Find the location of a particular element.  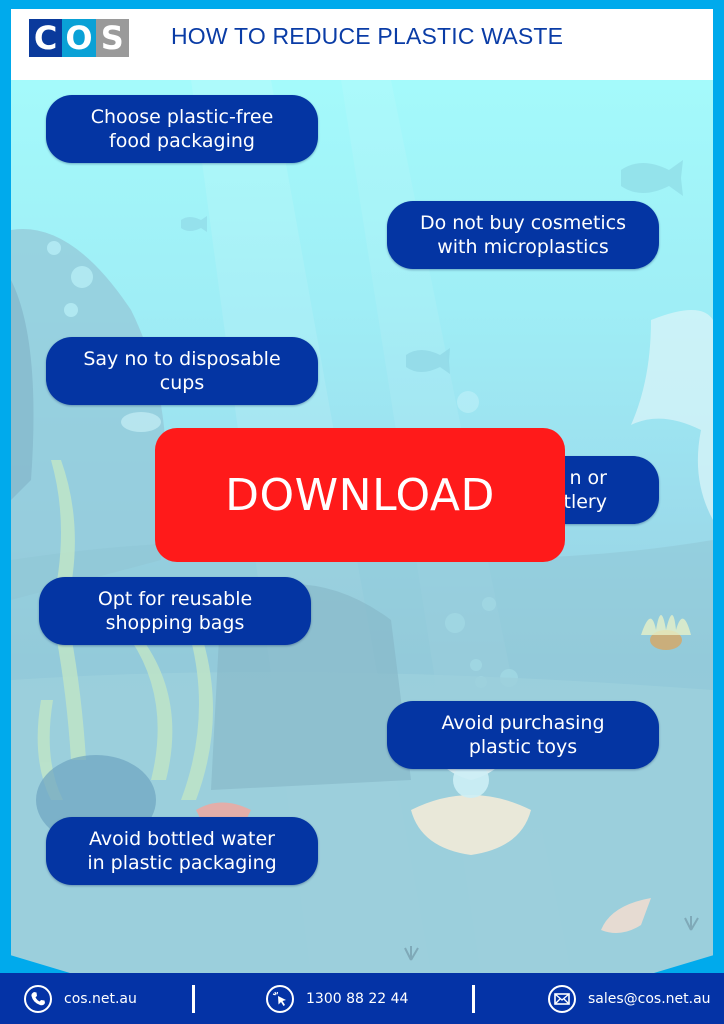

tip-no-disposable-cups: Say no to disposable cups is located at coordinates (182, 371).